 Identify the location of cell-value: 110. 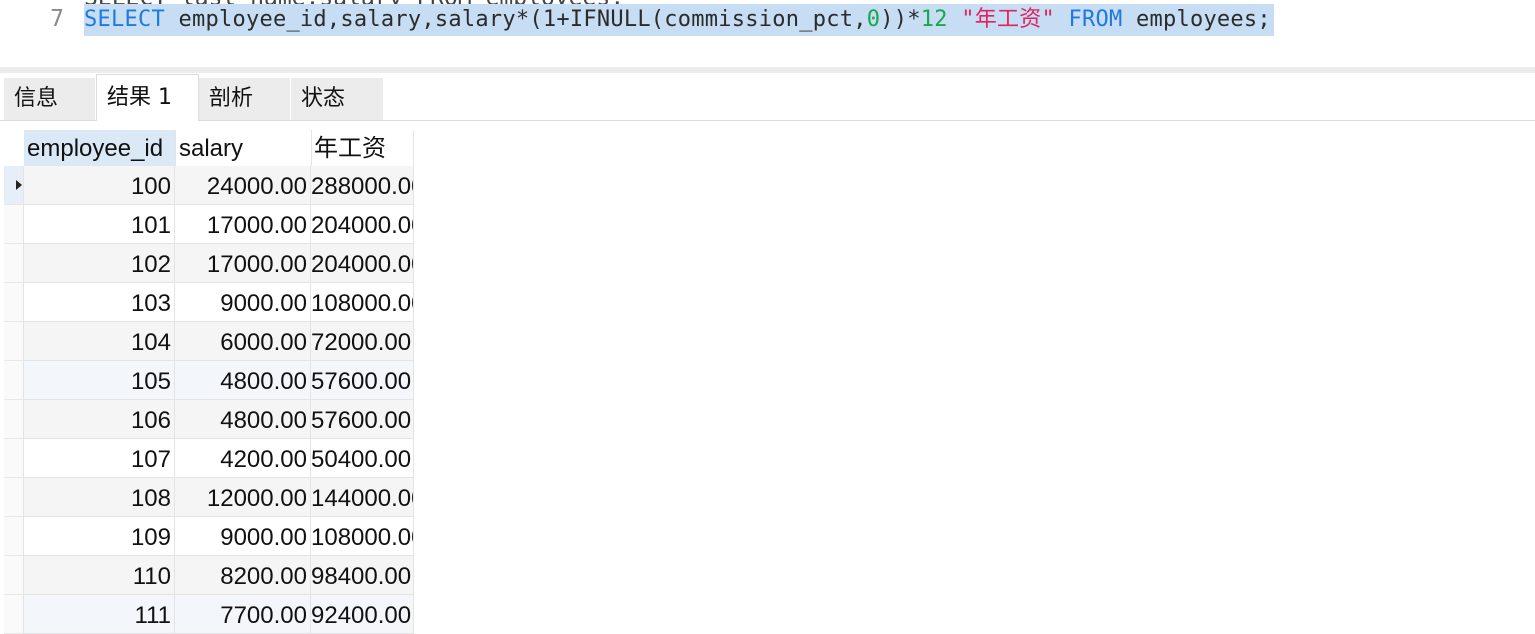
(151, 576).